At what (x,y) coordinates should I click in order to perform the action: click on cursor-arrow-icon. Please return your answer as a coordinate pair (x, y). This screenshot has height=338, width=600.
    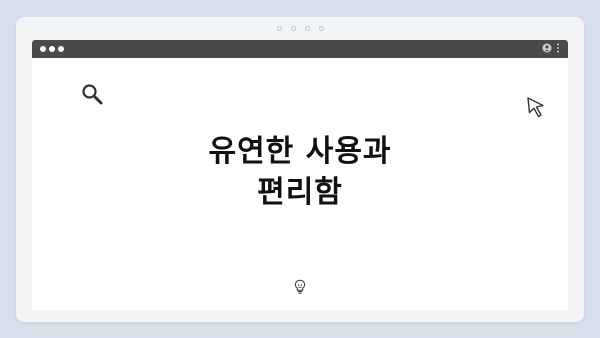
    Looking at the image, I should click on (535, 107).